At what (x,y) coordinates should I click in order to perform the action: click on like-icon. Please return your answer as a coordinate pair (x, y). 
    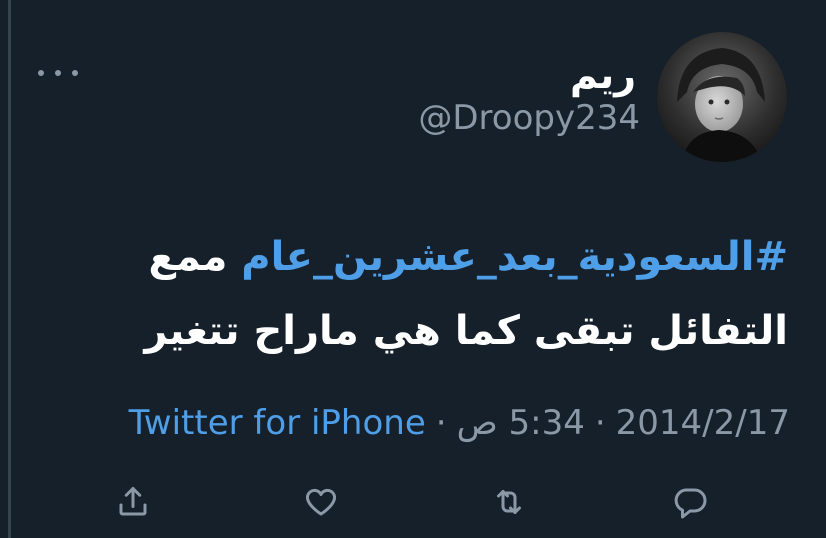
    Looking at the image, I should click on (321, 502).